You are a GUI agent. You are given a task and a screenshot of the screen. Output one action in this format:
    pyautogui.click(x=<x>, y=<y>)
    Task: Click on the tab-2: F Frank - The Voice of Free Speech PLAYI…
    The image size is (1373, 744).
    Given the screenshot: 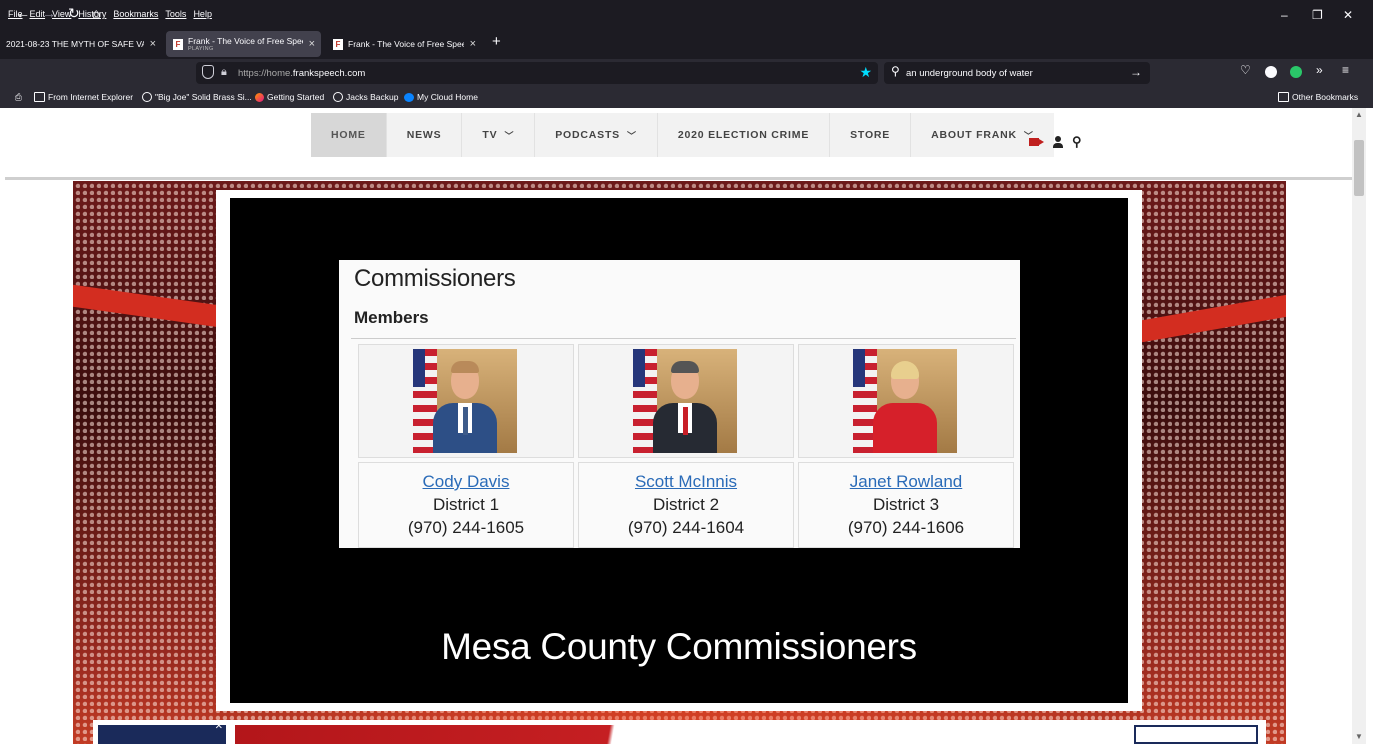 What is the action you would take?
    pyautogui.click(x=243, y=44)
    